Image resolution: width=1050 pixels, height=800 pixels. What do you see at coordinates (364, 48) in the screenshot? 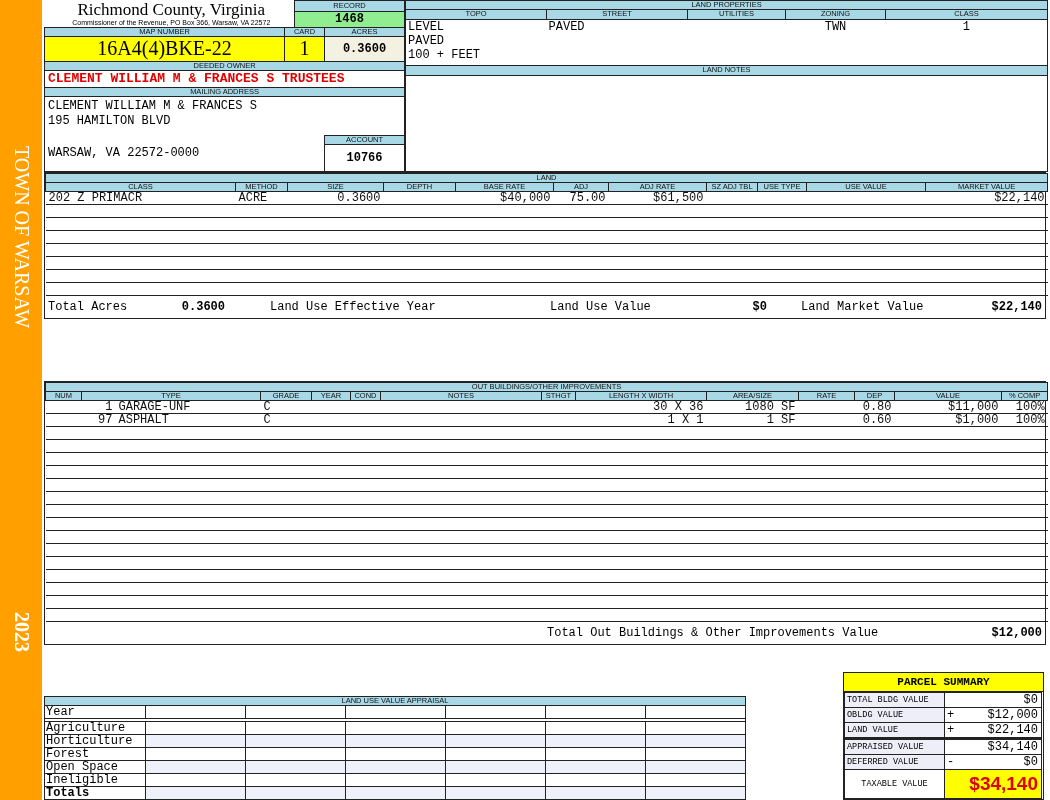
I see `acres-value: 0.3600` at bounding box center [364, 48].